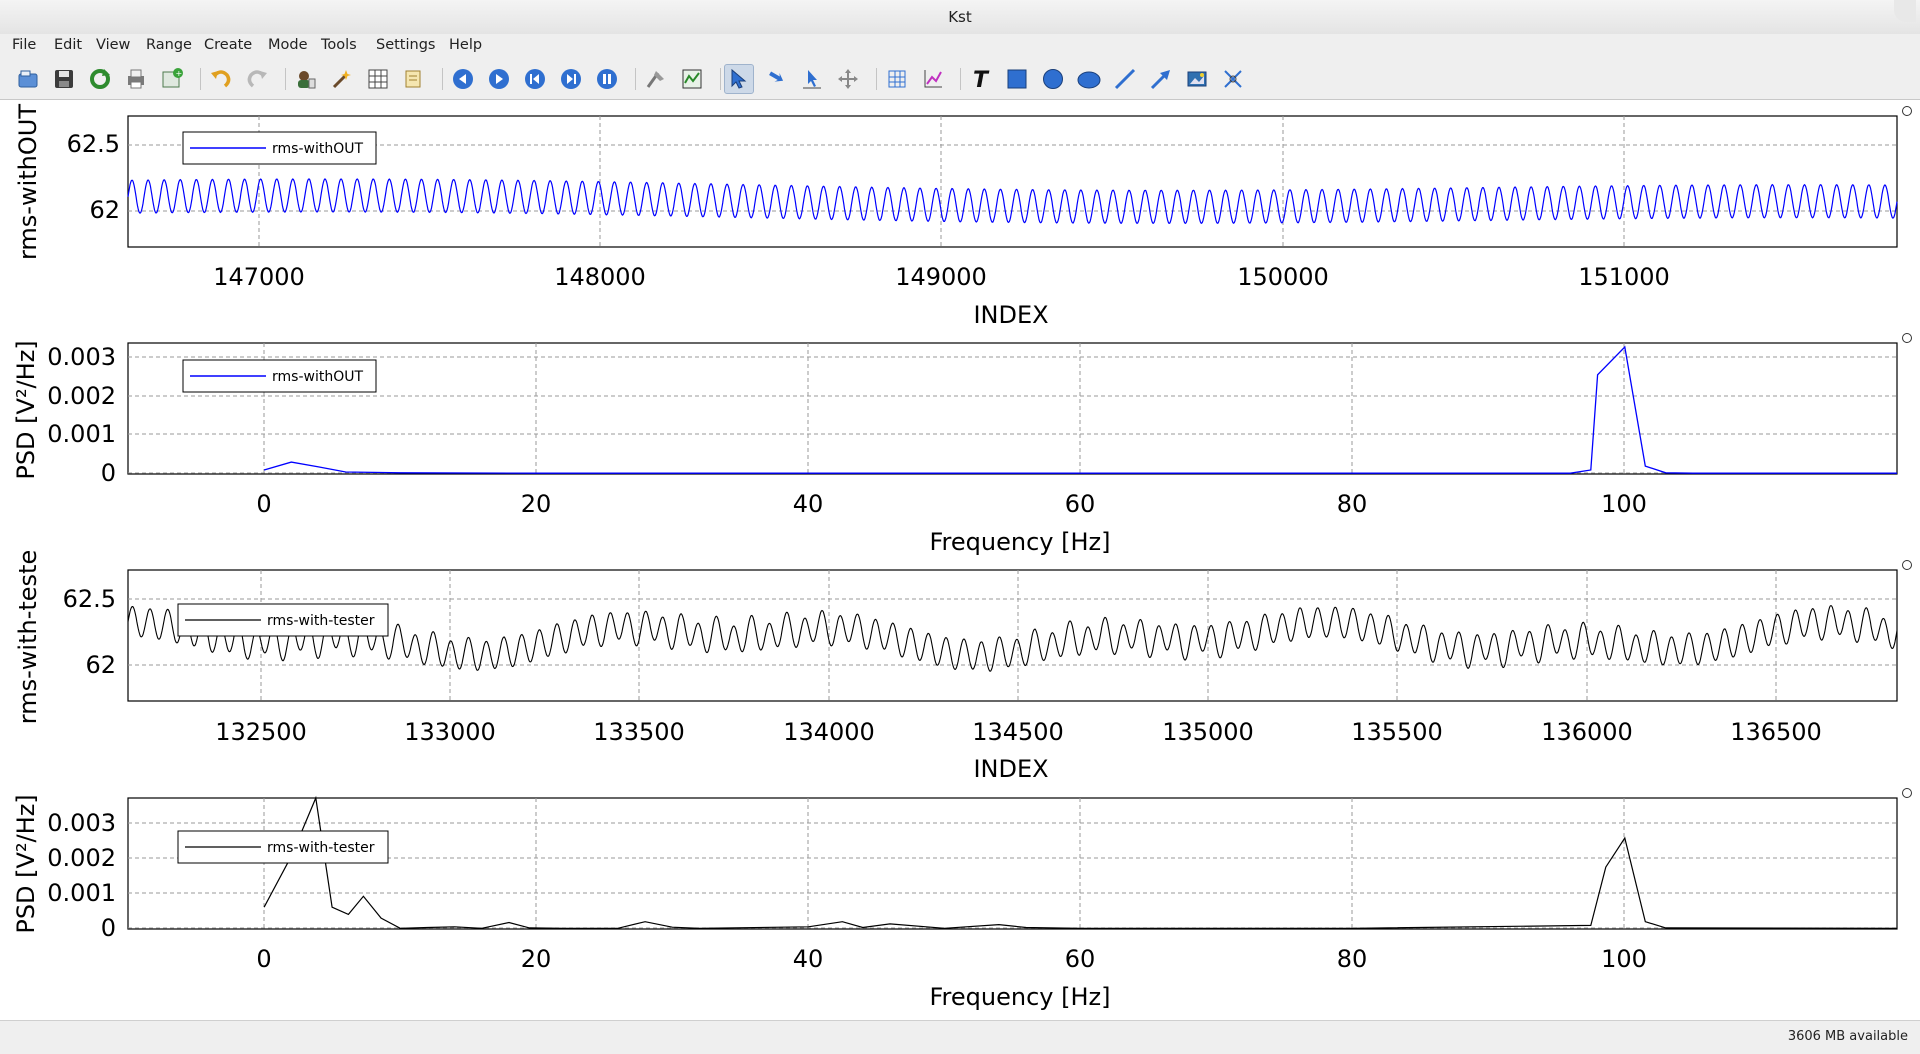  What do you see at coordinates (405, 45) in the screenshot?
I see `menu-settings: Settings` at bounding box center [405, 45].